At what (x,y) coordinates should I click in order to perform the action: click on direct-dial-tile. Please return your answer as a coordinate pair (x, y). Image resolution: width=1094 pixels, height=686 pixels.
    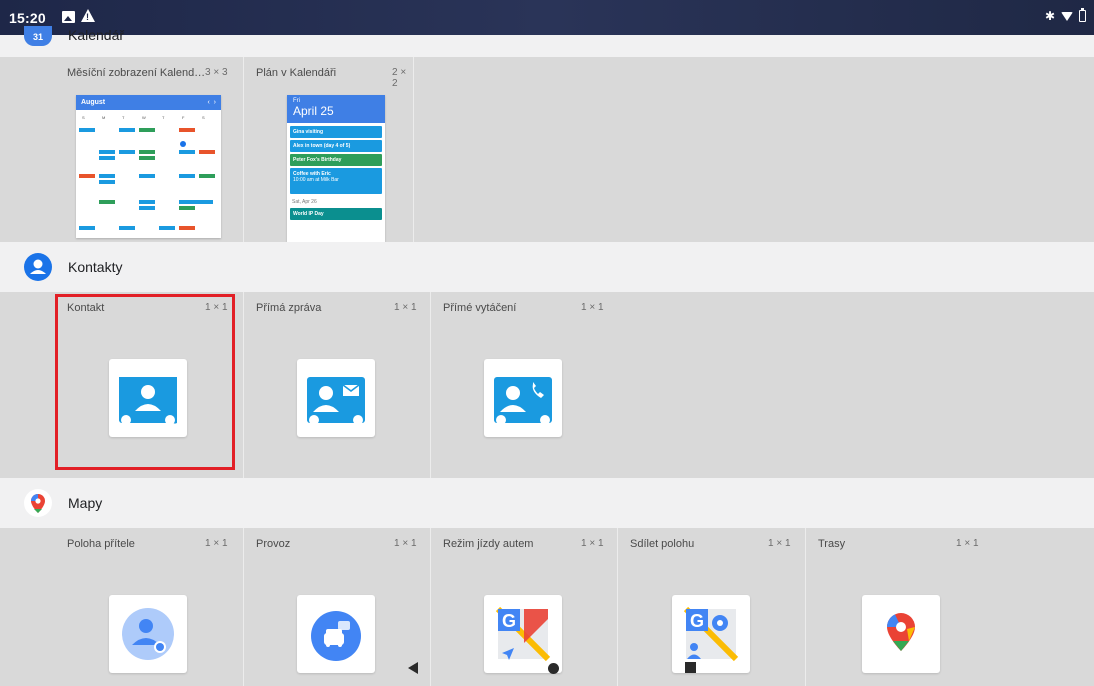
    Looking at the image, I should click on (523, 398).